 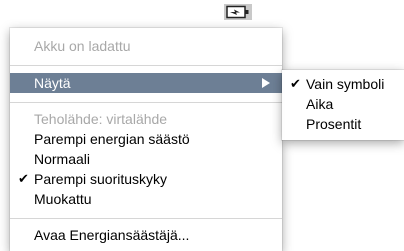 I want to click on menu-item-label: Normaali, so click(x=62, y=159).